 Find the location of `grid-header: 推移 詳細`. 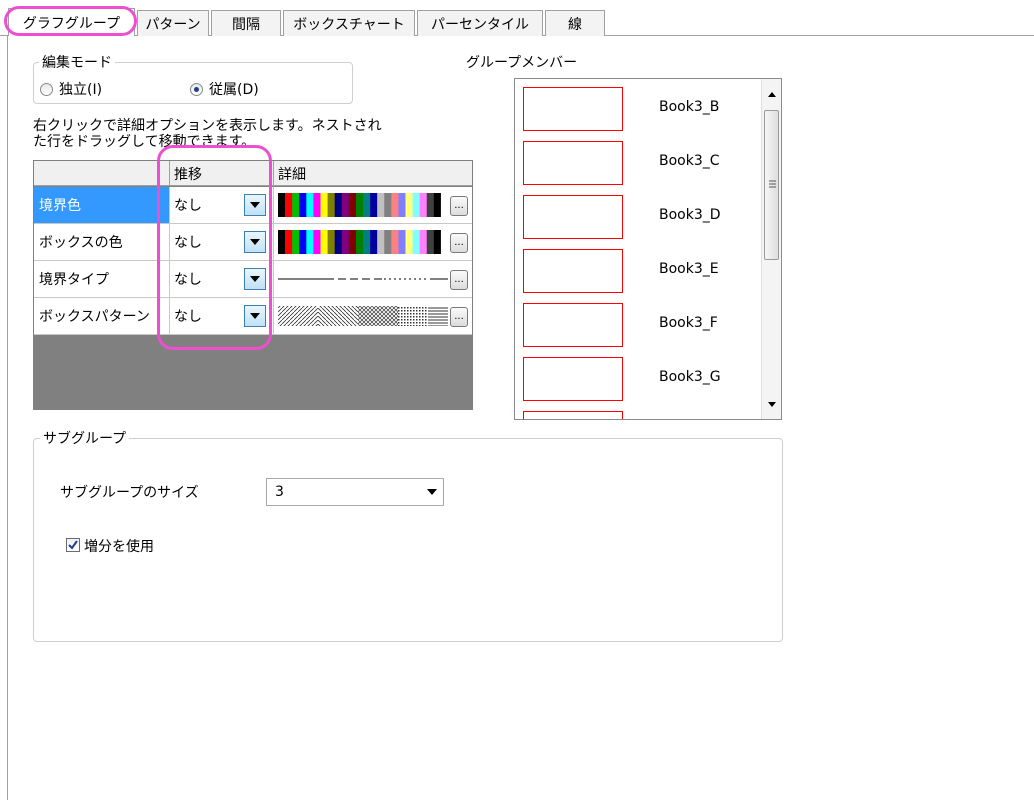

grid-header: 推移 詳細 is located at coordinates (253, 173).